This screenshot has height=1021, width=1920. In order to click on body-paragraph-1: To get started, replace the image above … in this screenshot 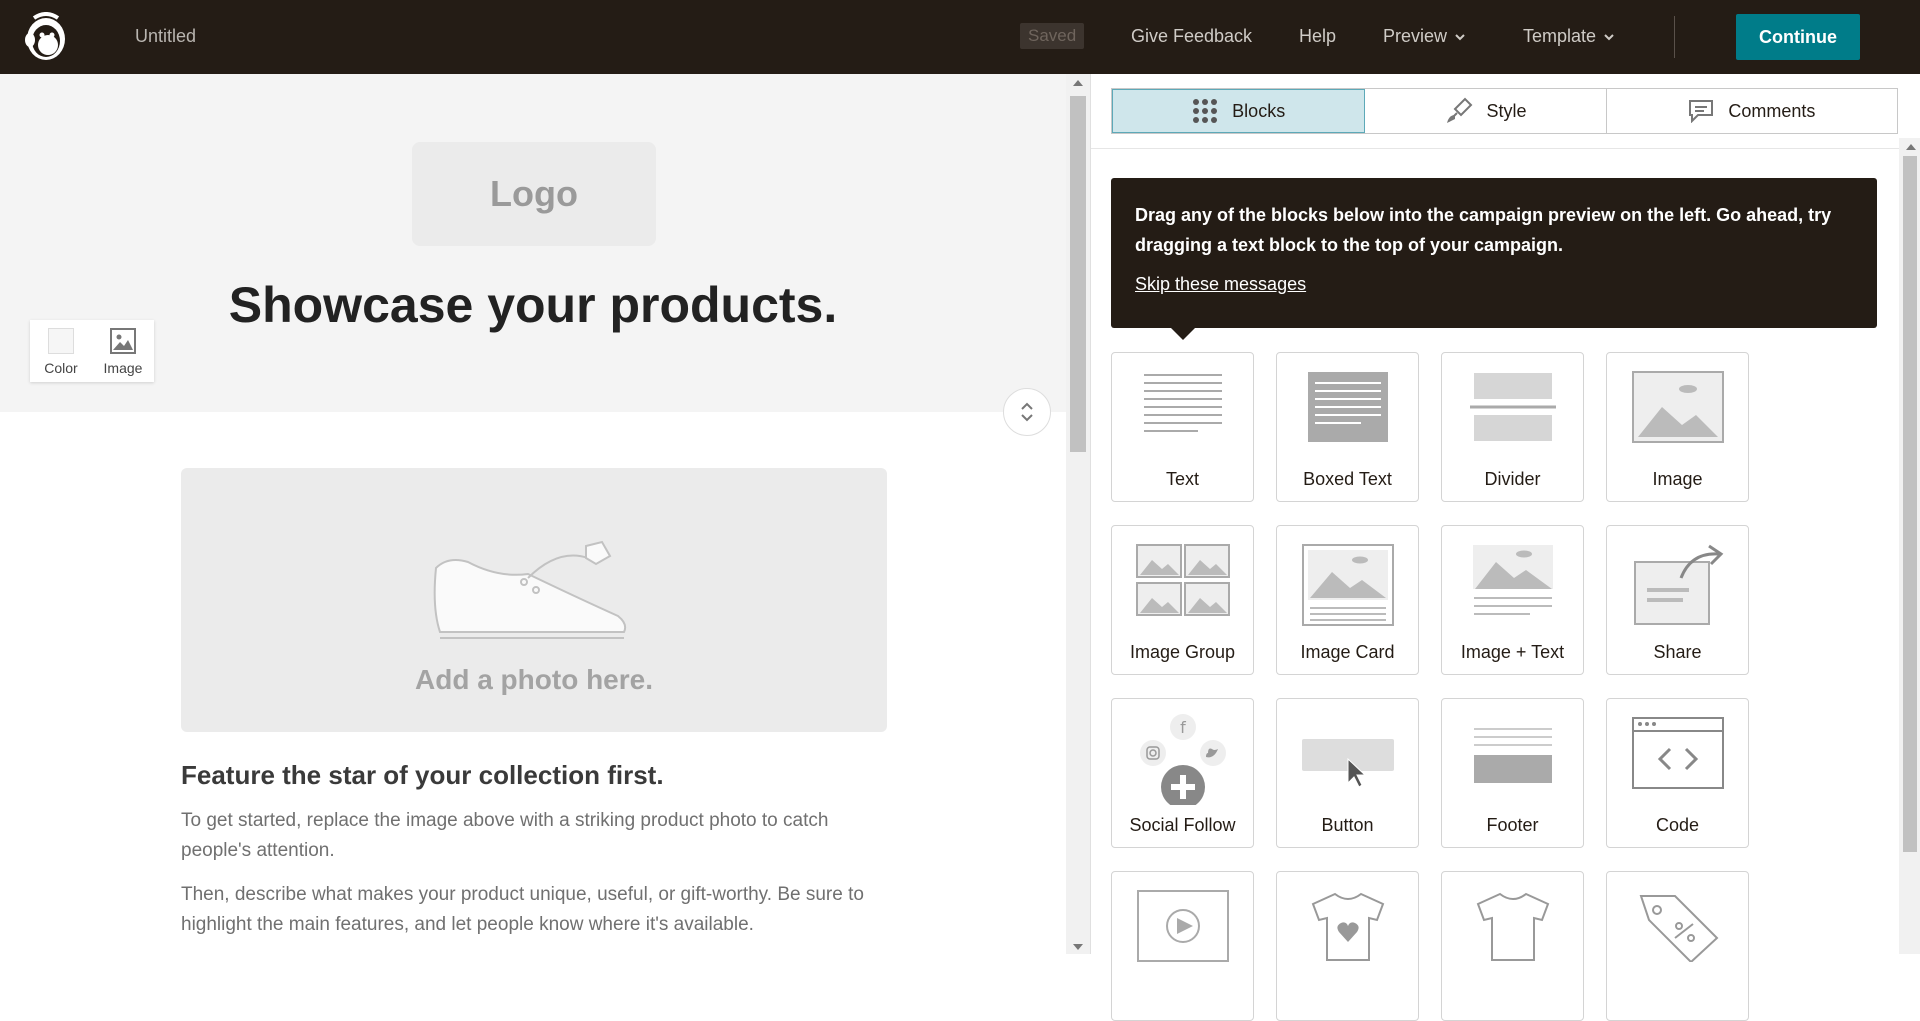, I will do `click(541, 836)`.